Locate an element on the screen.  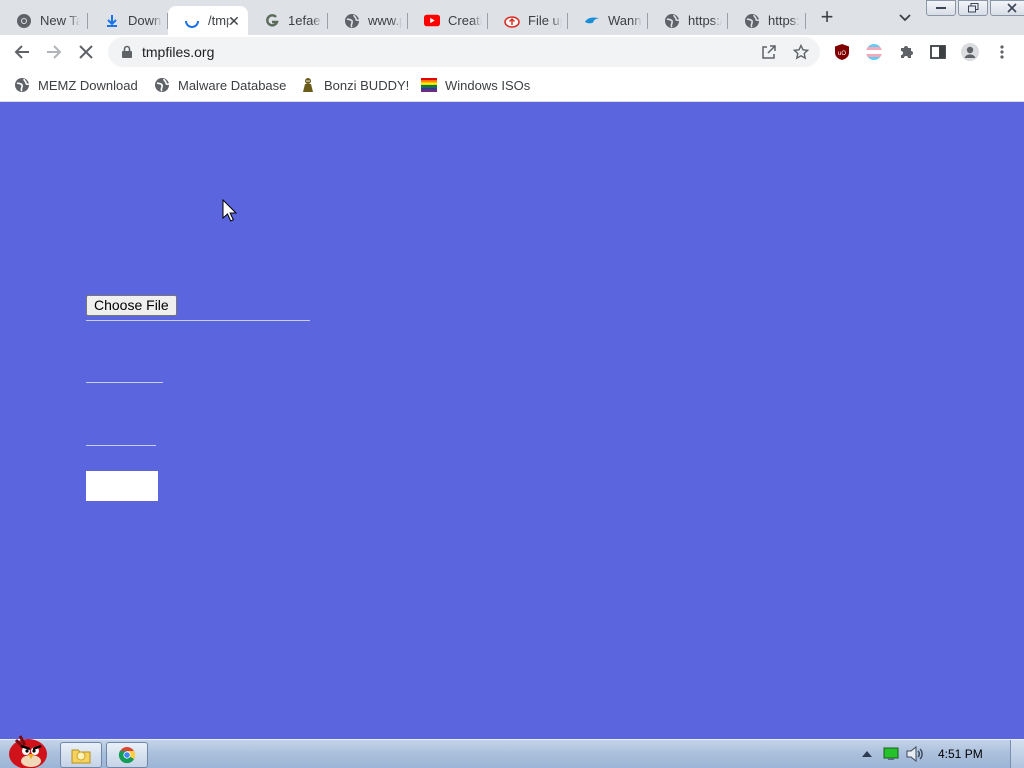
folder-icon is located at coordinates (81, 756).